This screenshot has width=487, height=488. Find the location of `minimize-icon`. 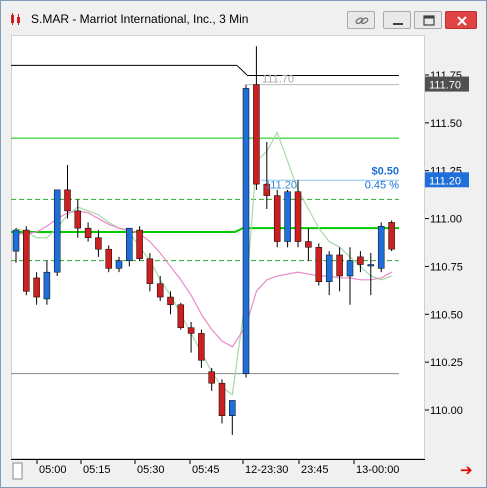

minimize-icon is located at coordinates (398, 24).